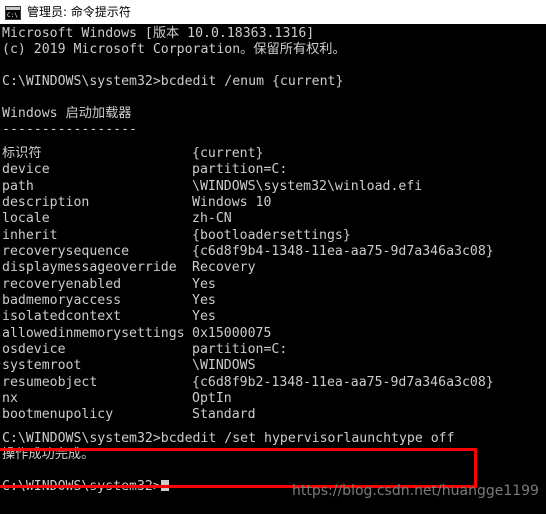  I want to click on window-title: 管理员: 命令提示符, so click(79, 12).